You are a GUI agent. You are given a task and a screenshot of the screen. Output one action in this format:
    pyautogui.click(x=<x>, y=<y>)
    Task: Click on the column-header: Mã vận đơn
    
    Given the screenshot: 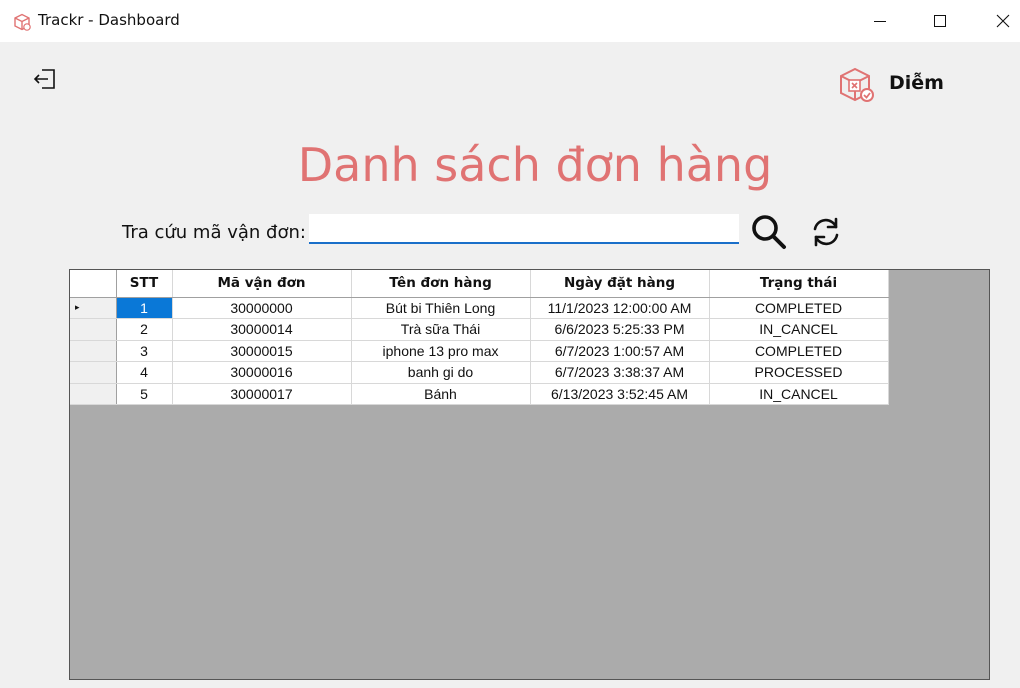 What is the action you would take?
    pyautogui.click(x=262, y=284)
    